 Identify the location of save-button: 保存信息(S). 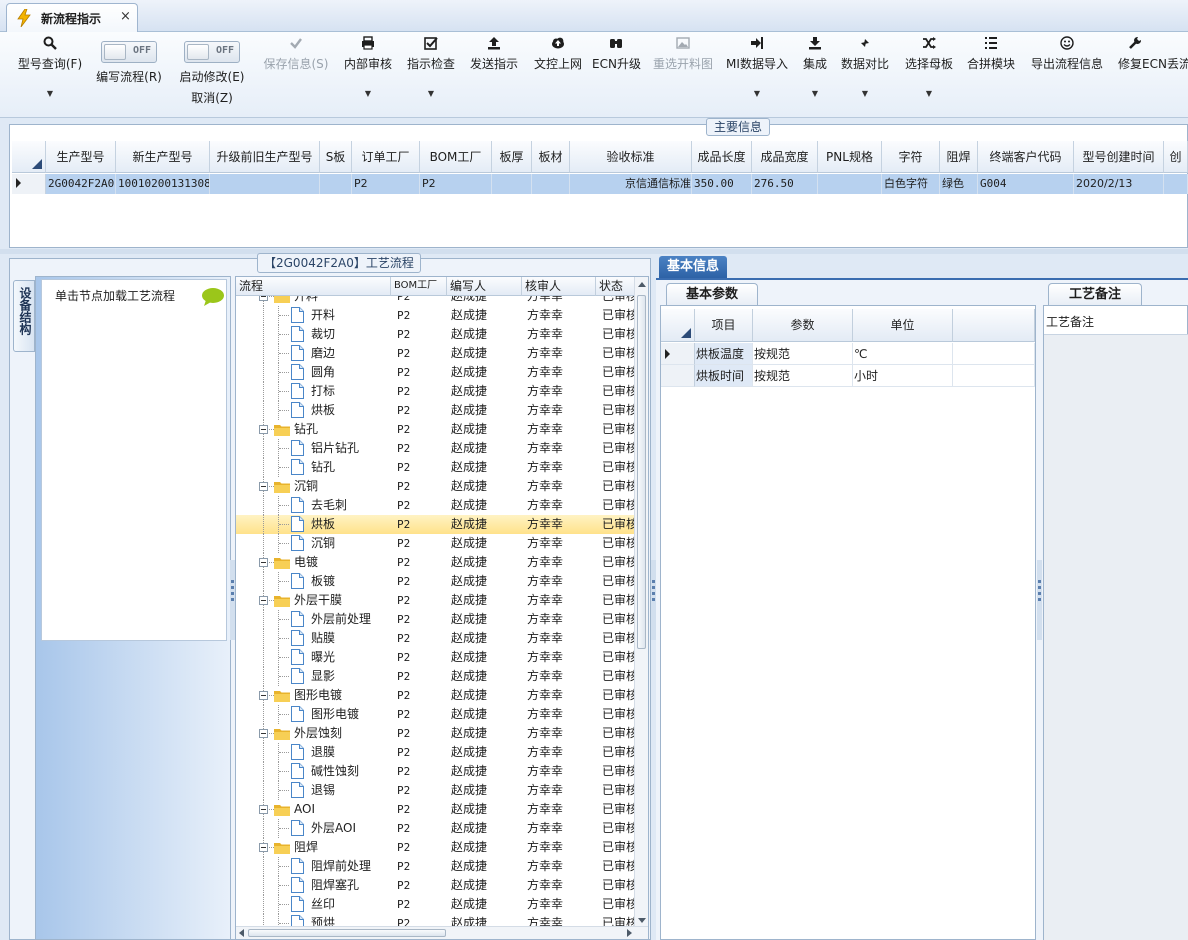
(296, 74).